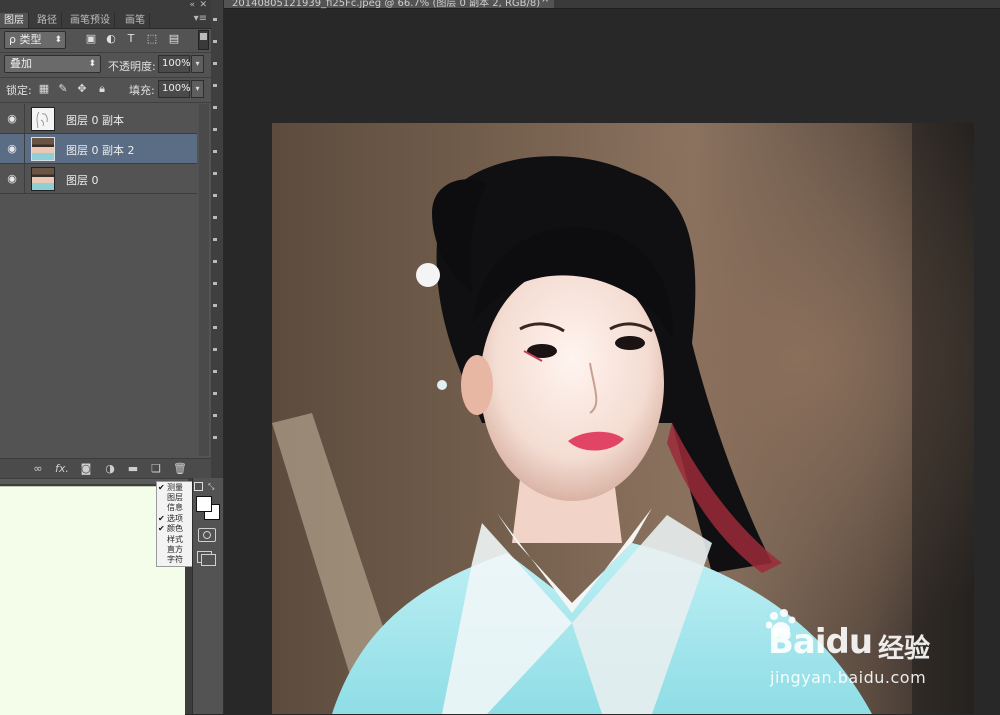  I want to click on tab-paths: 路径, so click(47, 20).